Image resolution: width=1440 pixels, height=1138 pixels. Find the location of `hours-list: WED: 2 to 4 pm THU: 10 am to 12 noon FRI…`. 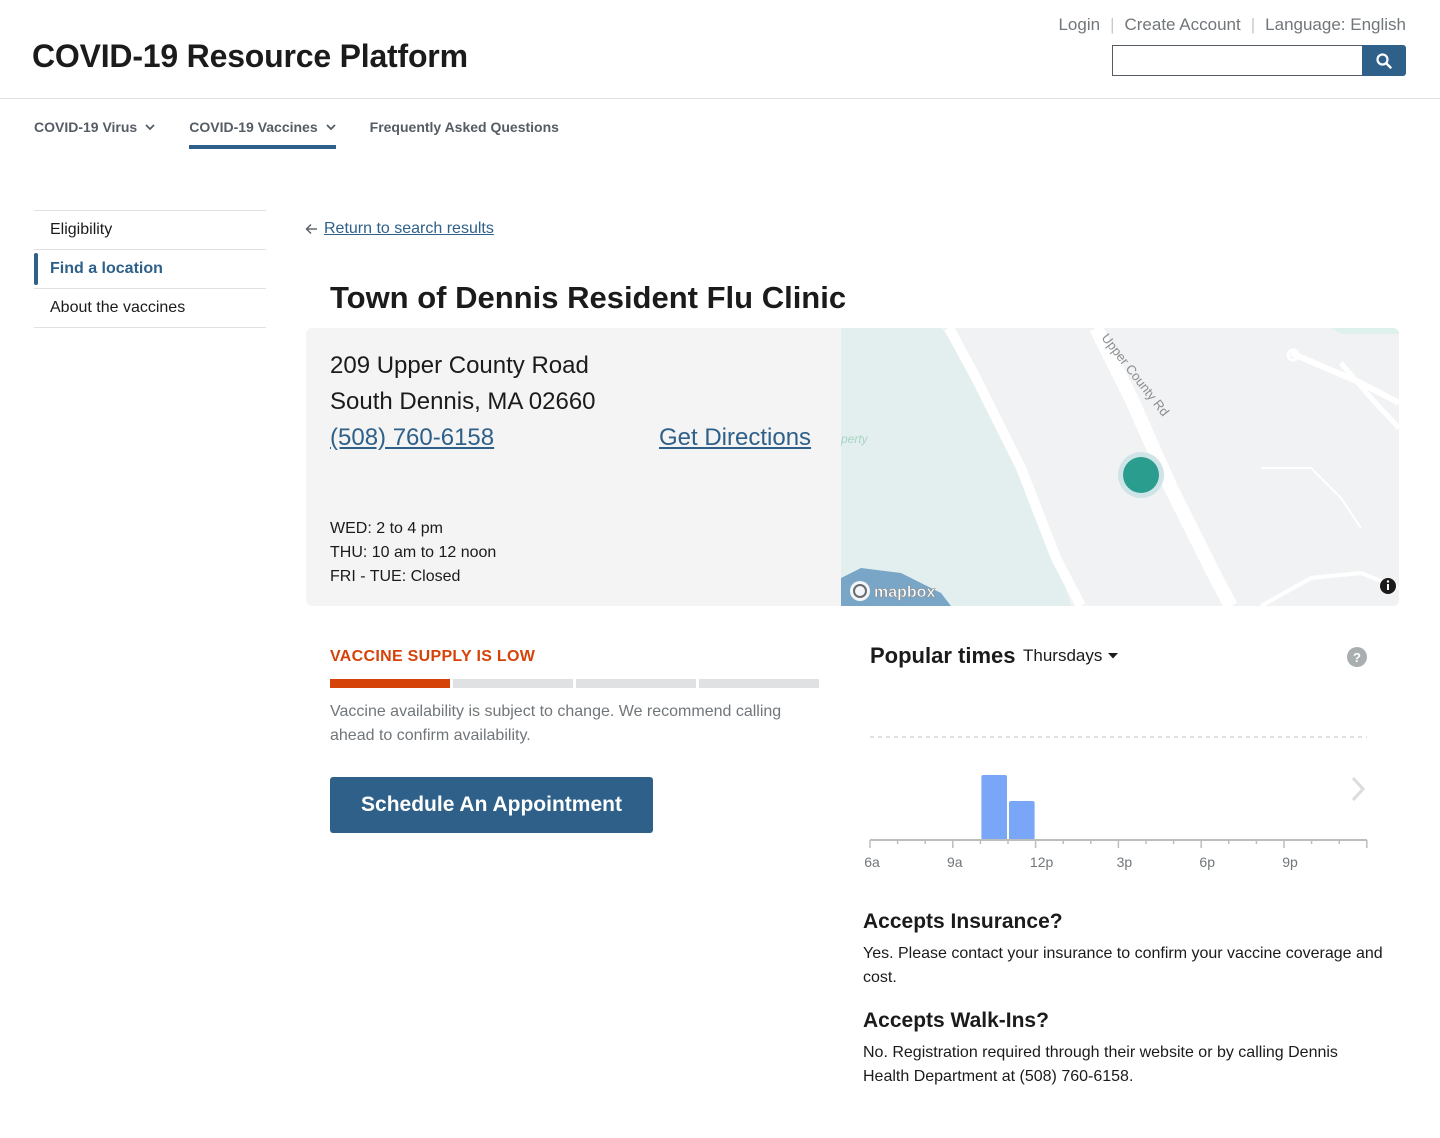

hours-list: WED: 2 to 4 pm THU: 10 am to 12 noon FRI… is located at coordinates (413, 553).